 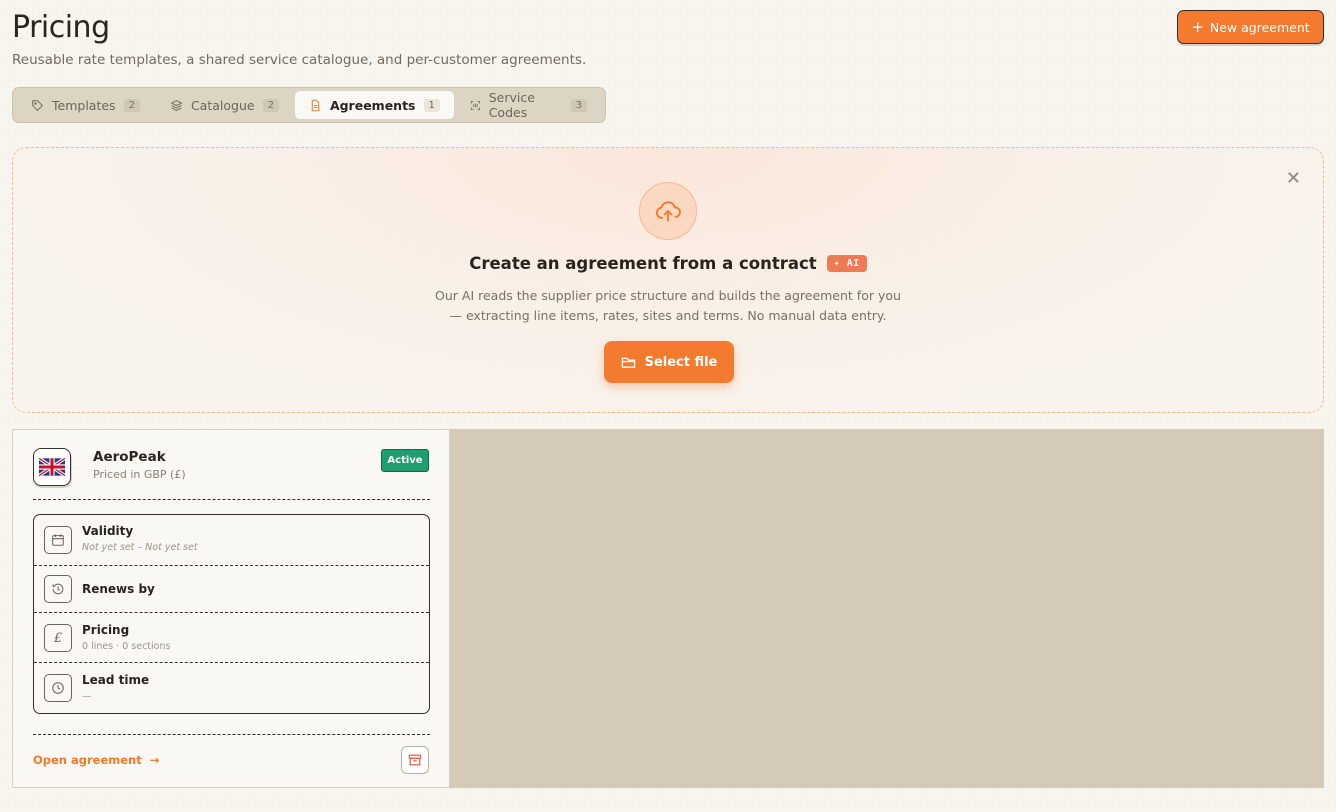 I want to click on detail-label: Pricing, so click(x=106, y=630).